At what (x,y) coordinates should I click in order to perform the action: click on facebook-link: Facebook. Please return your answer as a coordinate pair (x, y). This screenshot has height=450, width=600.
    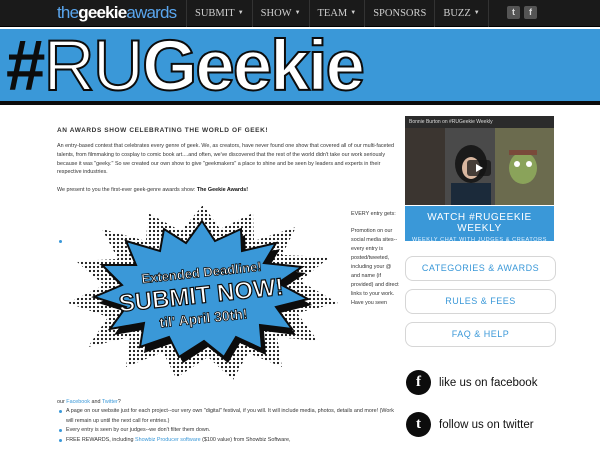
    Looking at the image, I should click on (78, 402).